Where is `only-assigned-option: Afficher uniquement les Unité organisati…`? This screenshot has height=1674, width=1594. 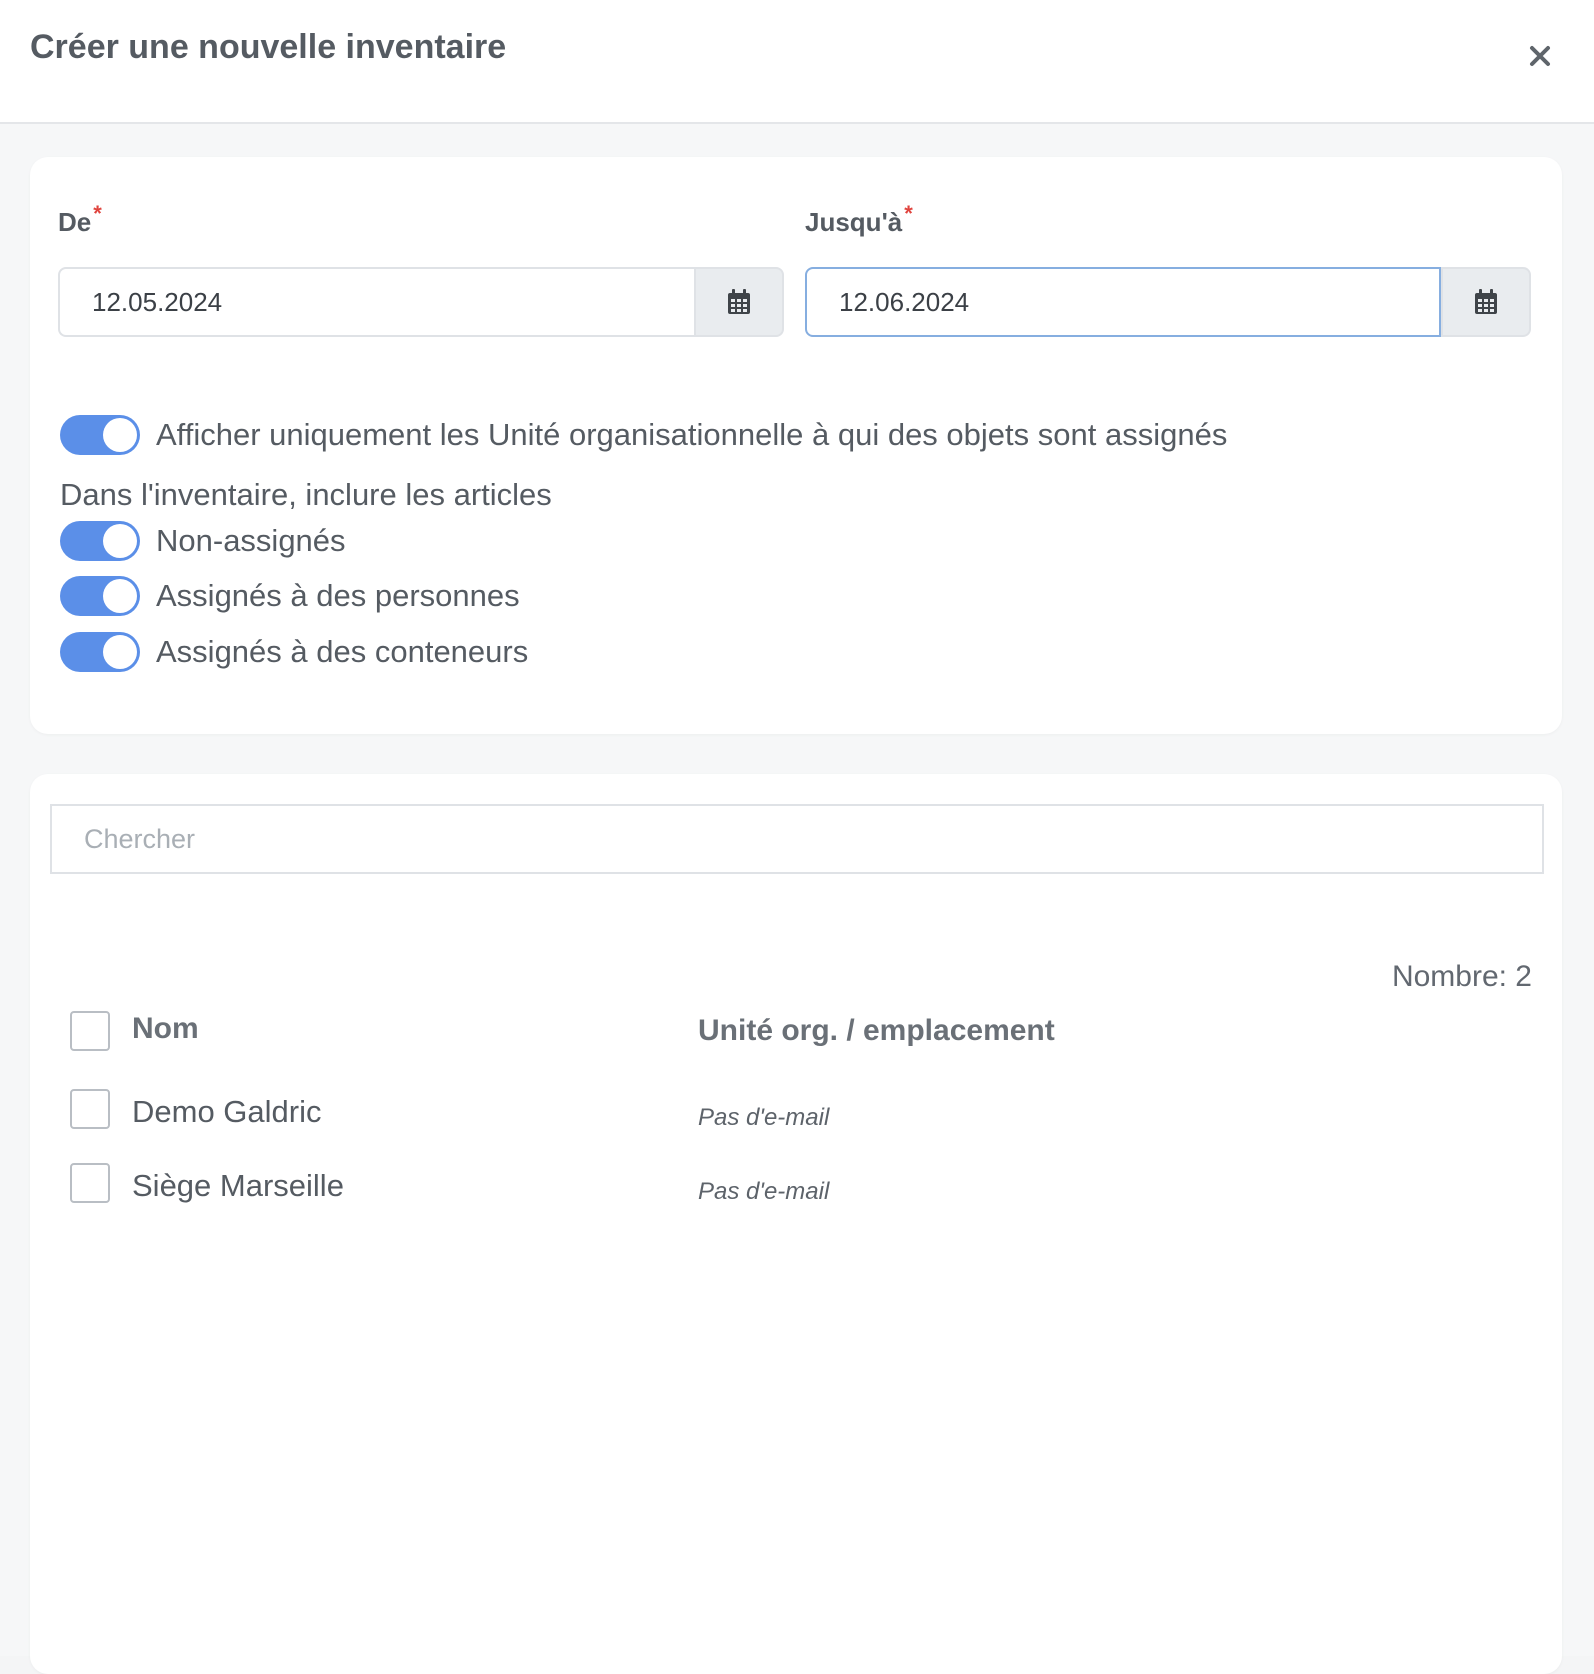 only-assigned-option: Afficher uniquement les Unité organisati… is located at coordinates (643, 435).